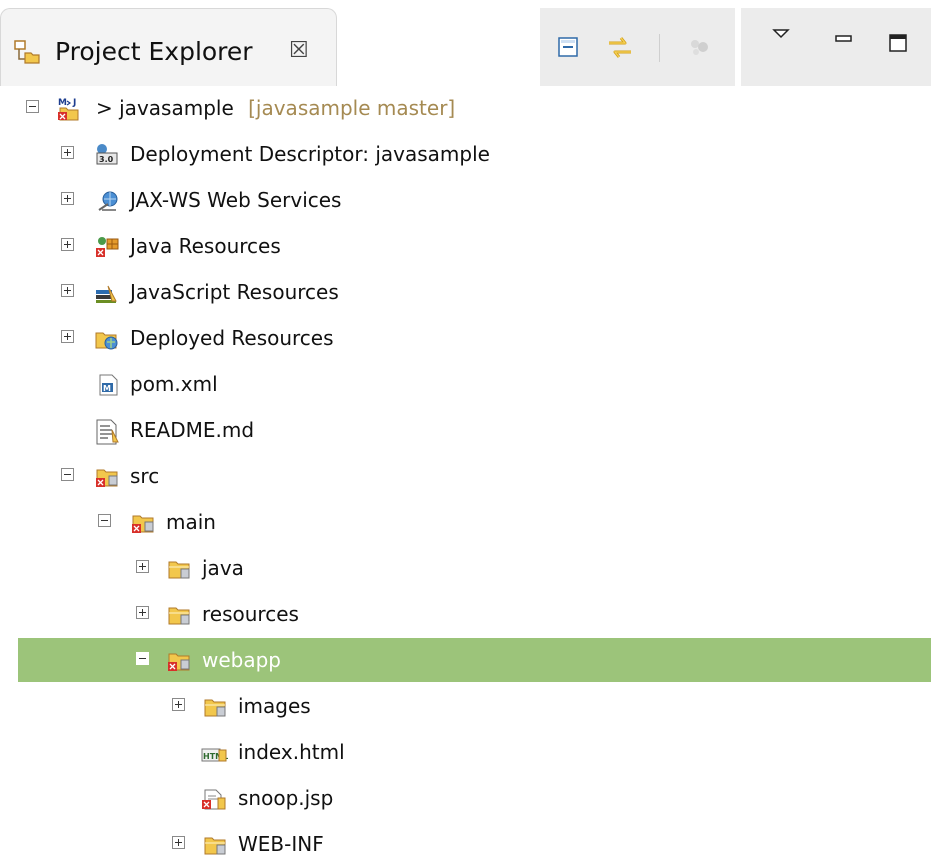 Image resolution: width=931 pixels, height=866 pixels. I want to click on maven-pom-icon: M, so click(108, 384).